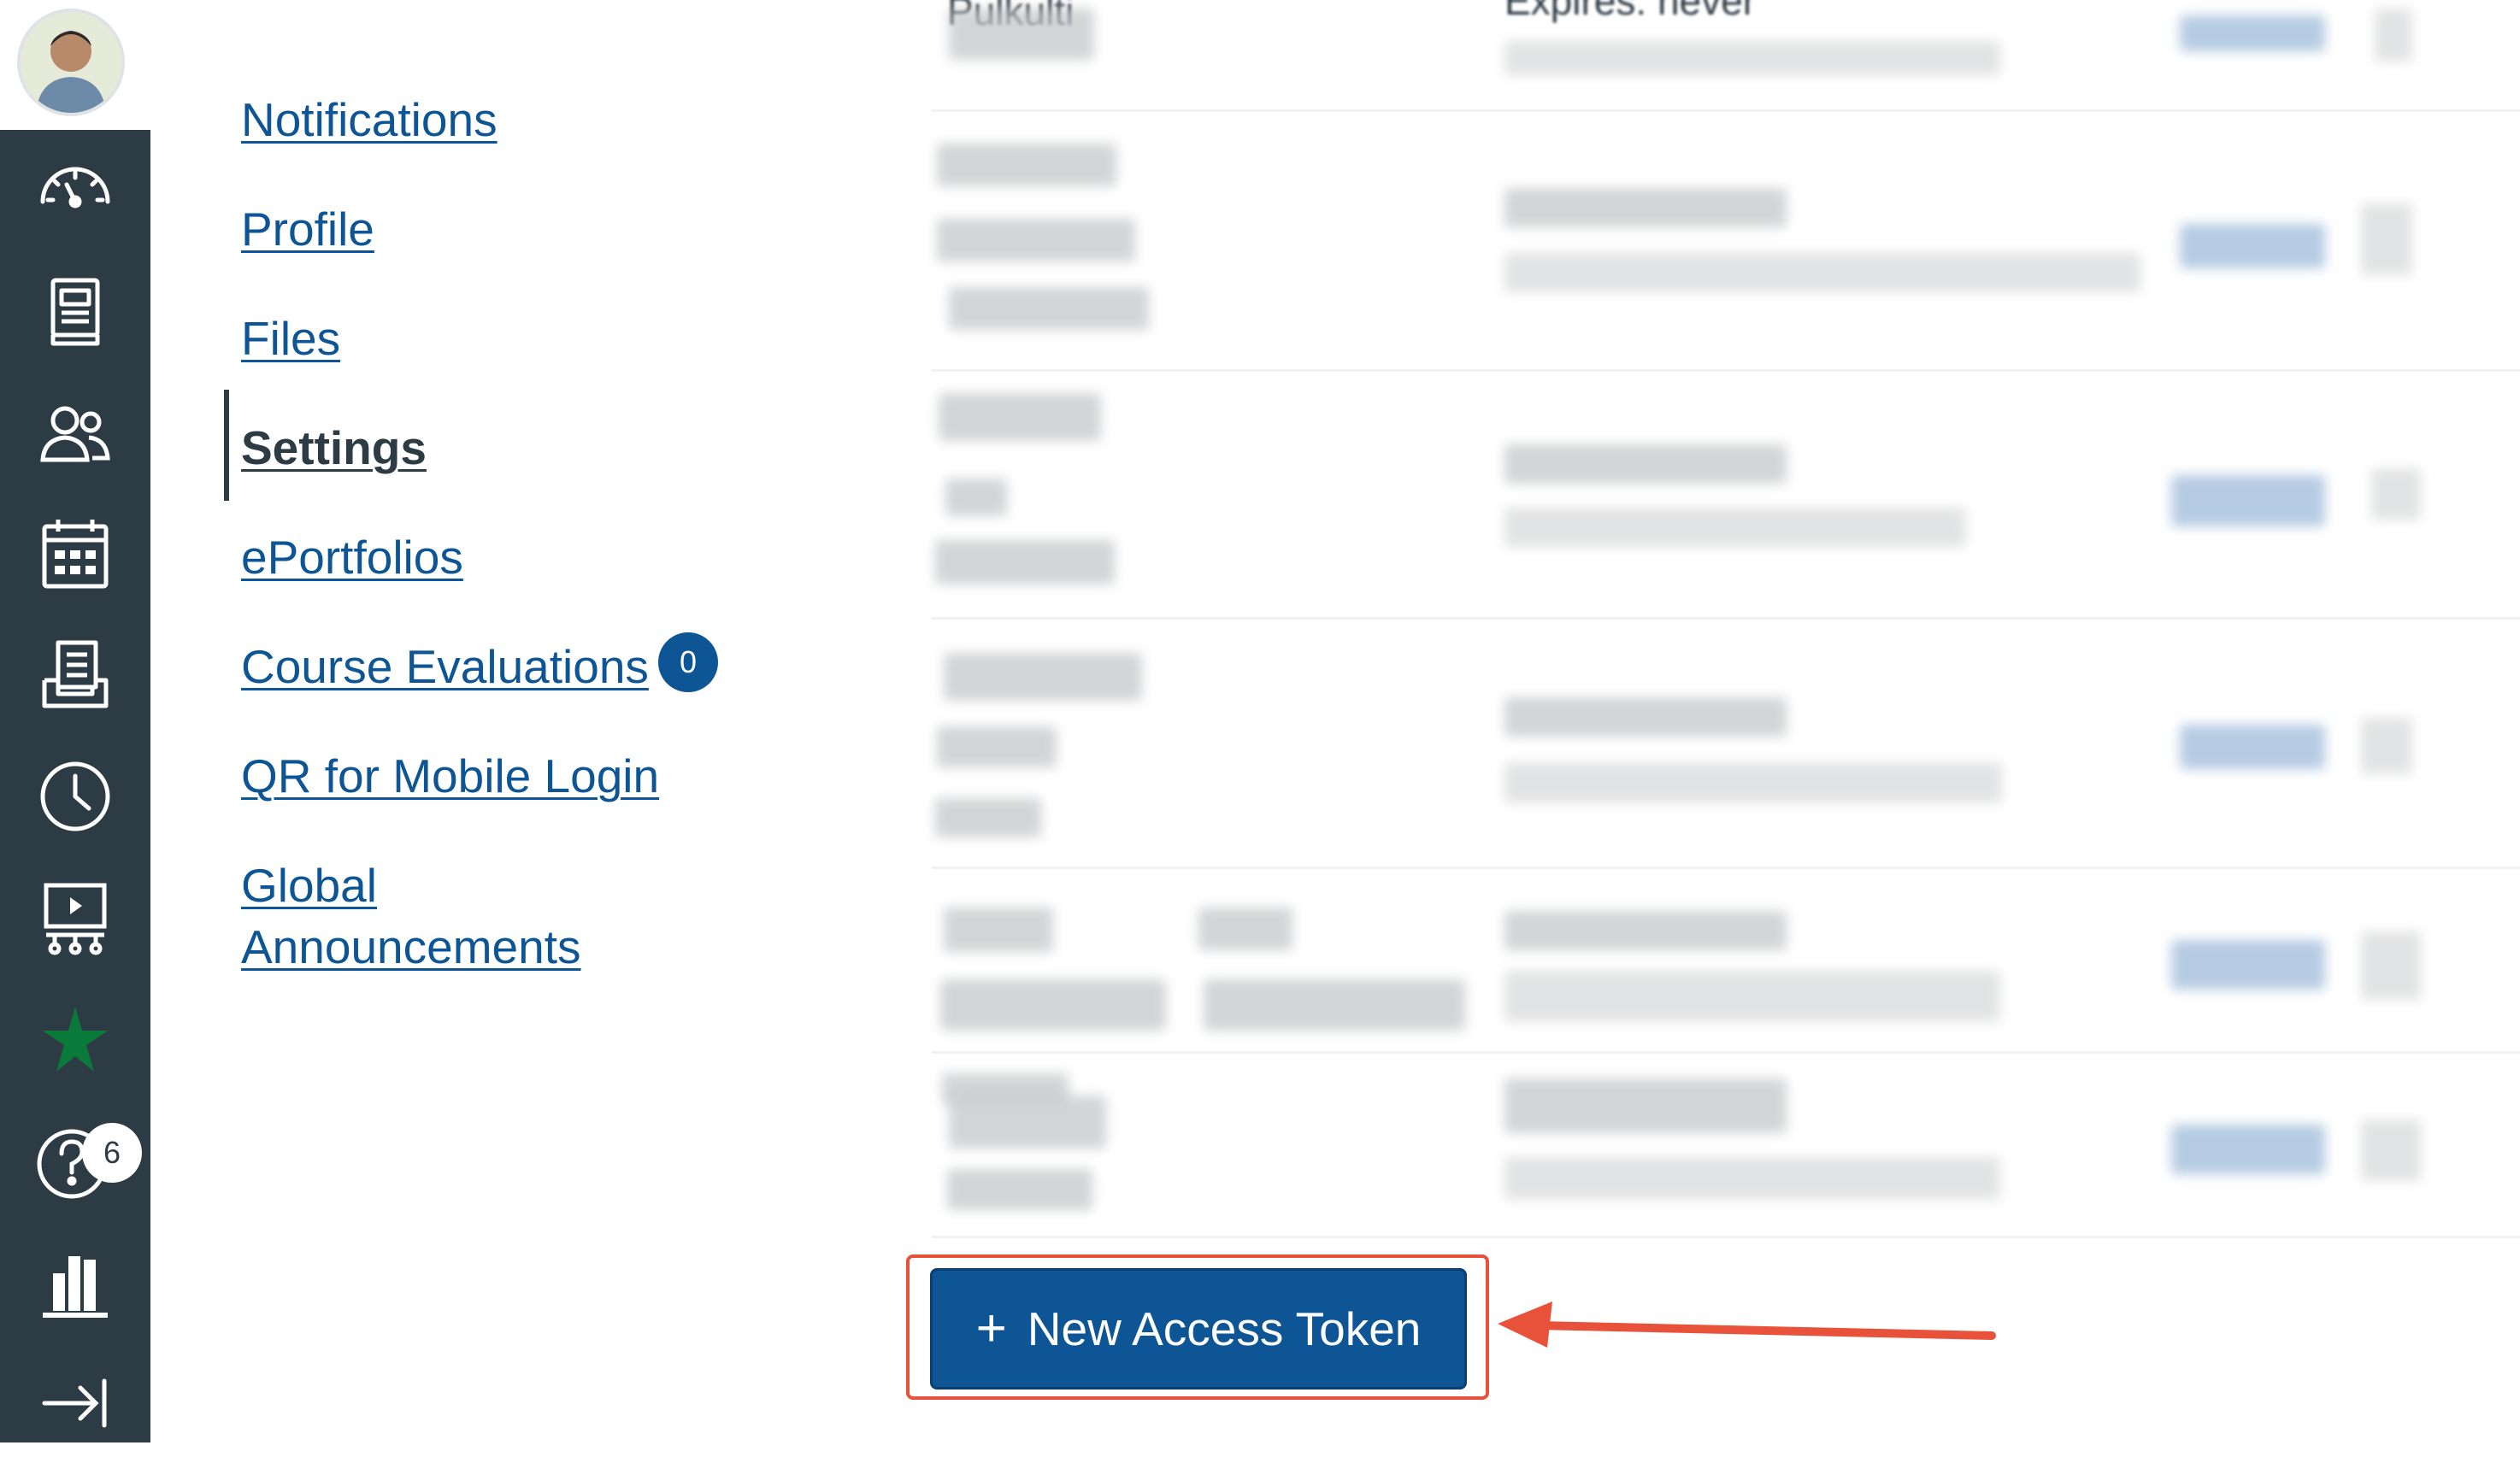  What do you see at coordinates (445, 666) in the screenshot?
I see `subnav-course-evaluations: Course Evaluations` at bounding box center [445, 666].